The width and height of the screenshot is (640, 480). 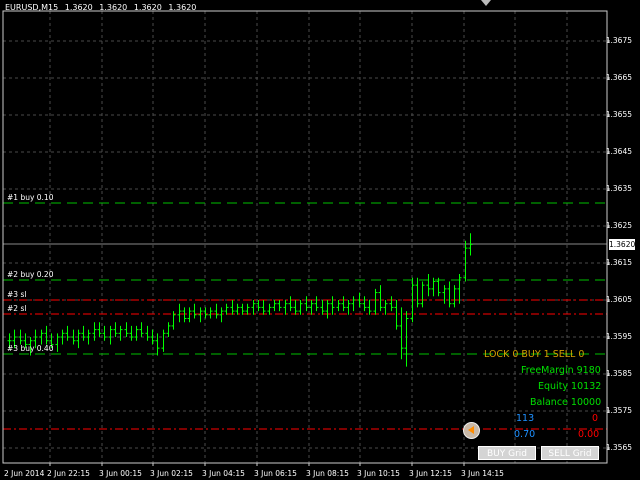 I want to click on arrow-left-icon, so click(x=471, y=430).